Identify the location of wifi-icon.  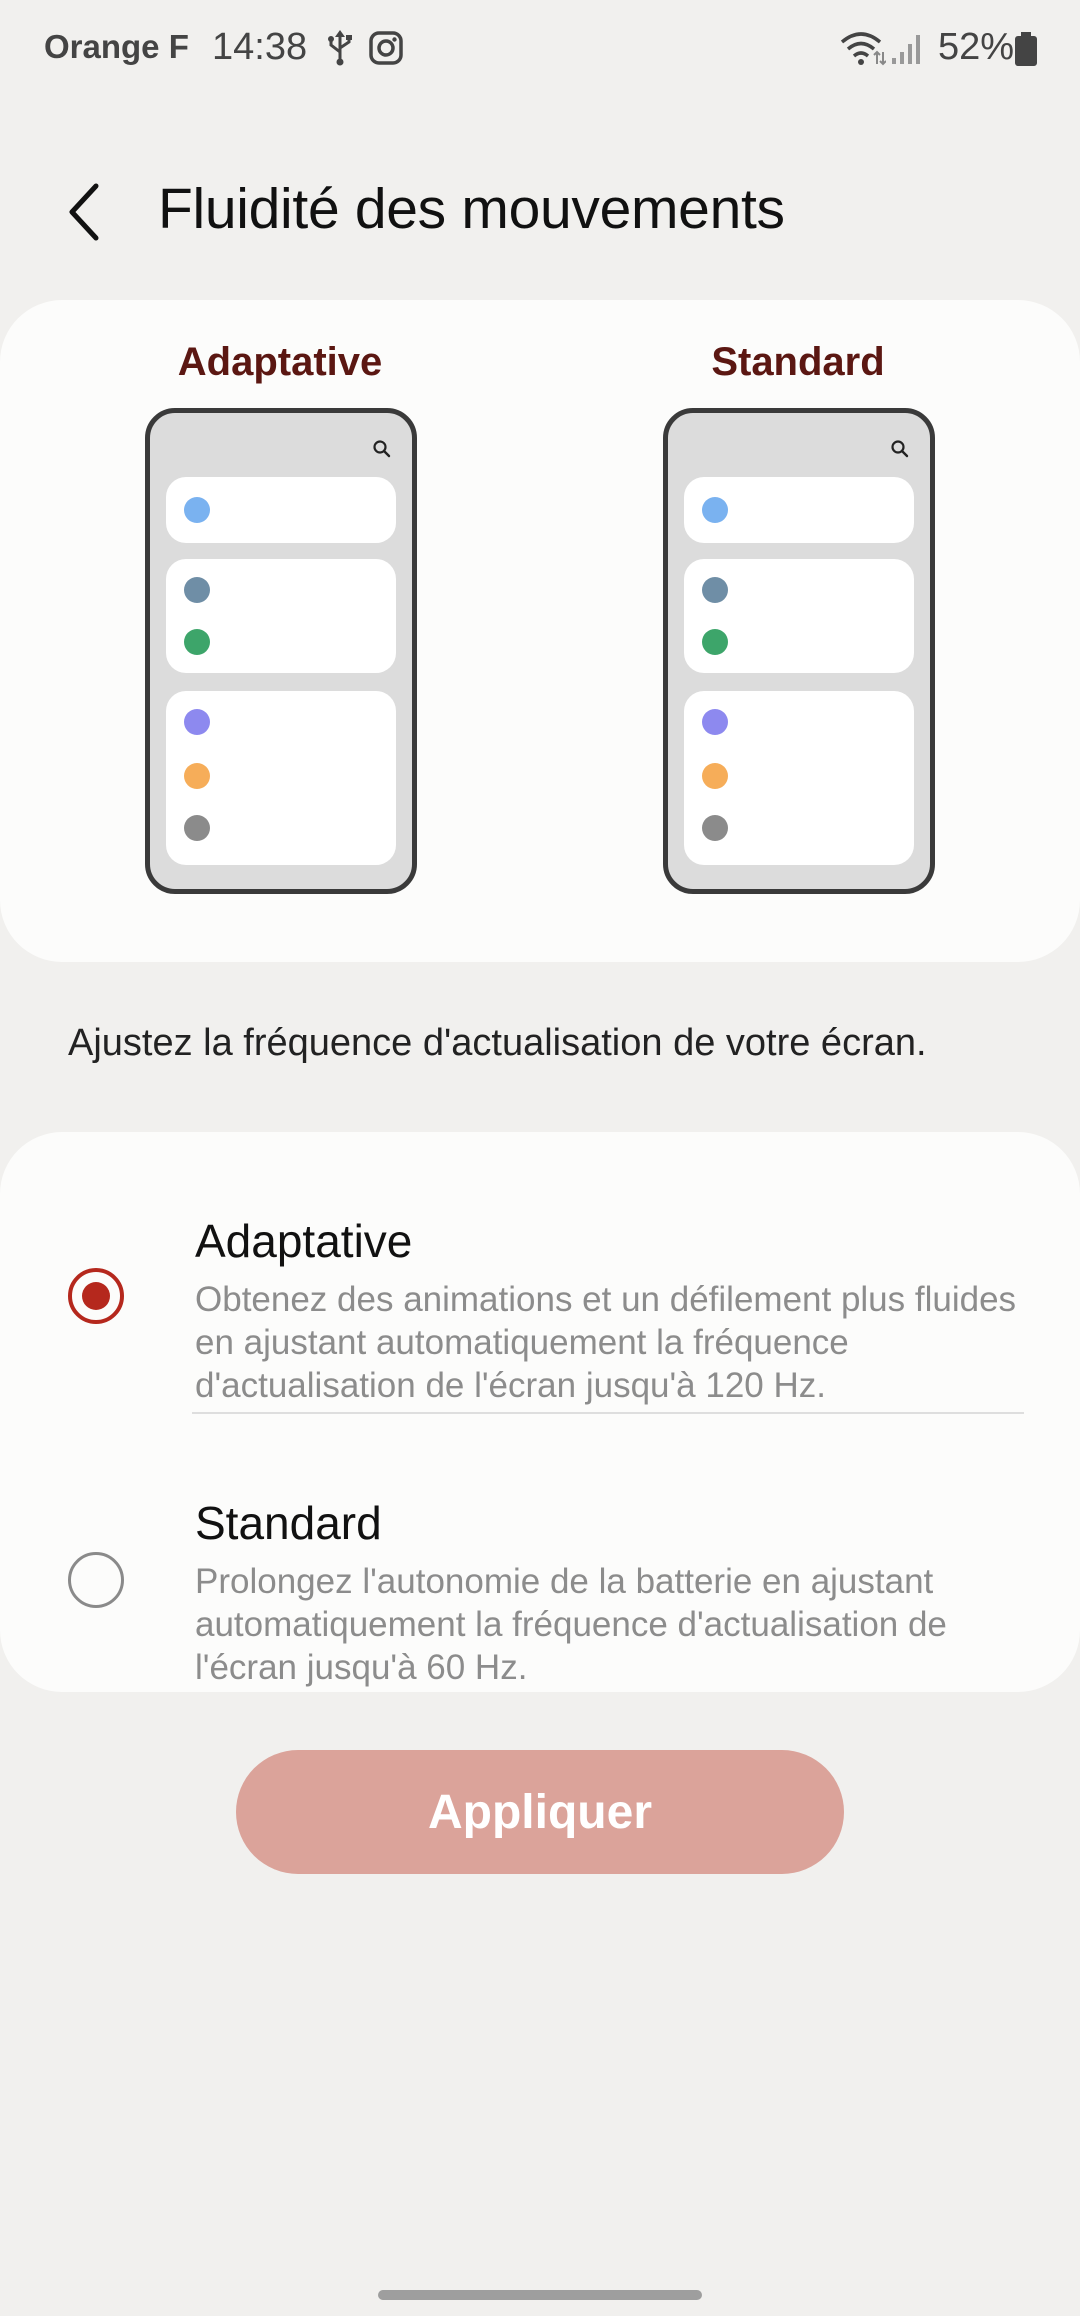
(863, 50).